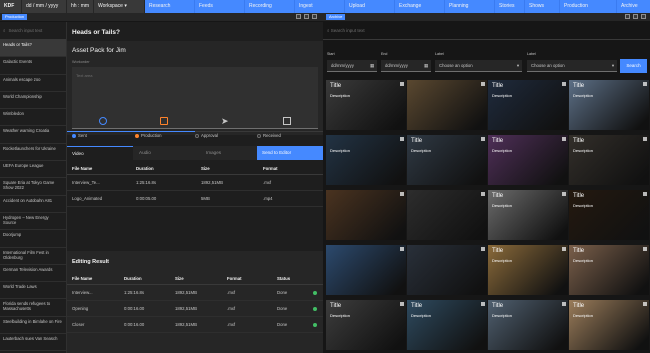 This screenshot has width=650, height=353. Describe the element at coordinates (33, 66) in the screenshot. I see `list-item: Galactic Events` at that location.